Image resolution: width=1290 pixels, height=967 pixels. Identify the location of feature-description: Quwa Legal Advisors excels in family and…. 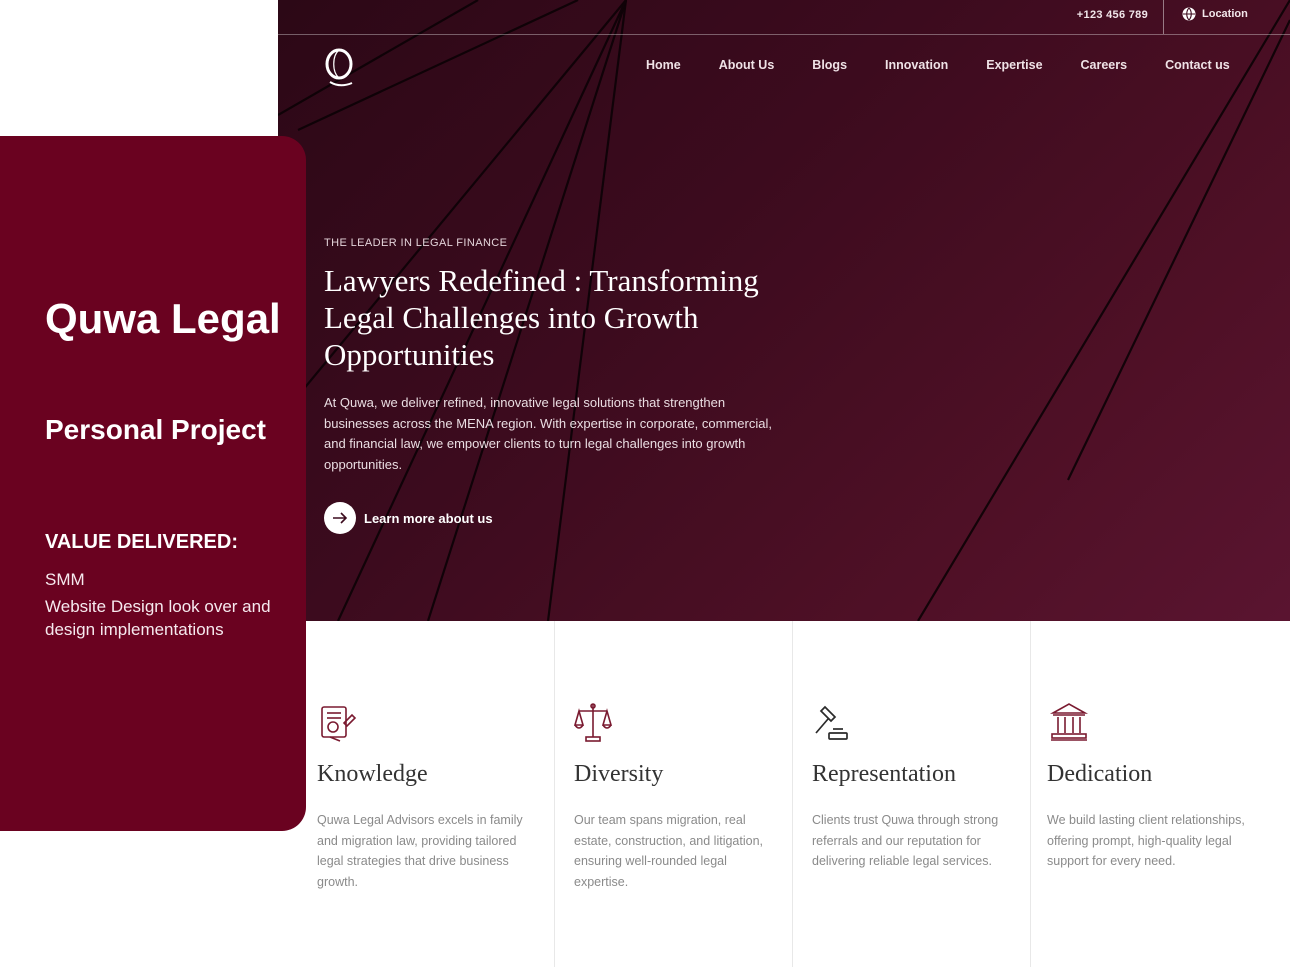
(420, 851).